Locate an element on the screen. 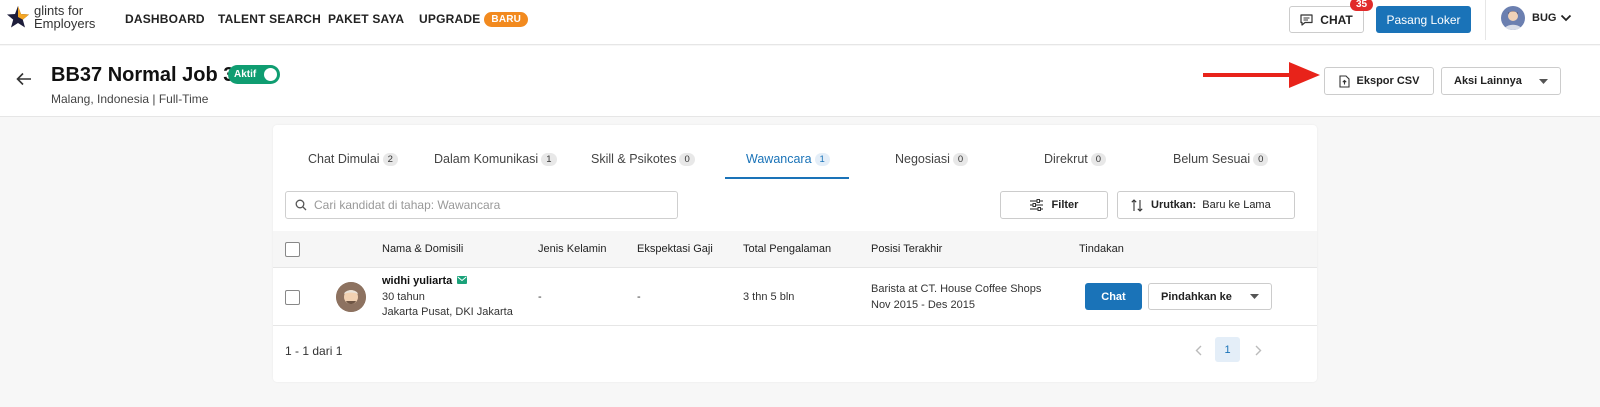  chat-label: CHAT is located at coordinates (1336, 19).